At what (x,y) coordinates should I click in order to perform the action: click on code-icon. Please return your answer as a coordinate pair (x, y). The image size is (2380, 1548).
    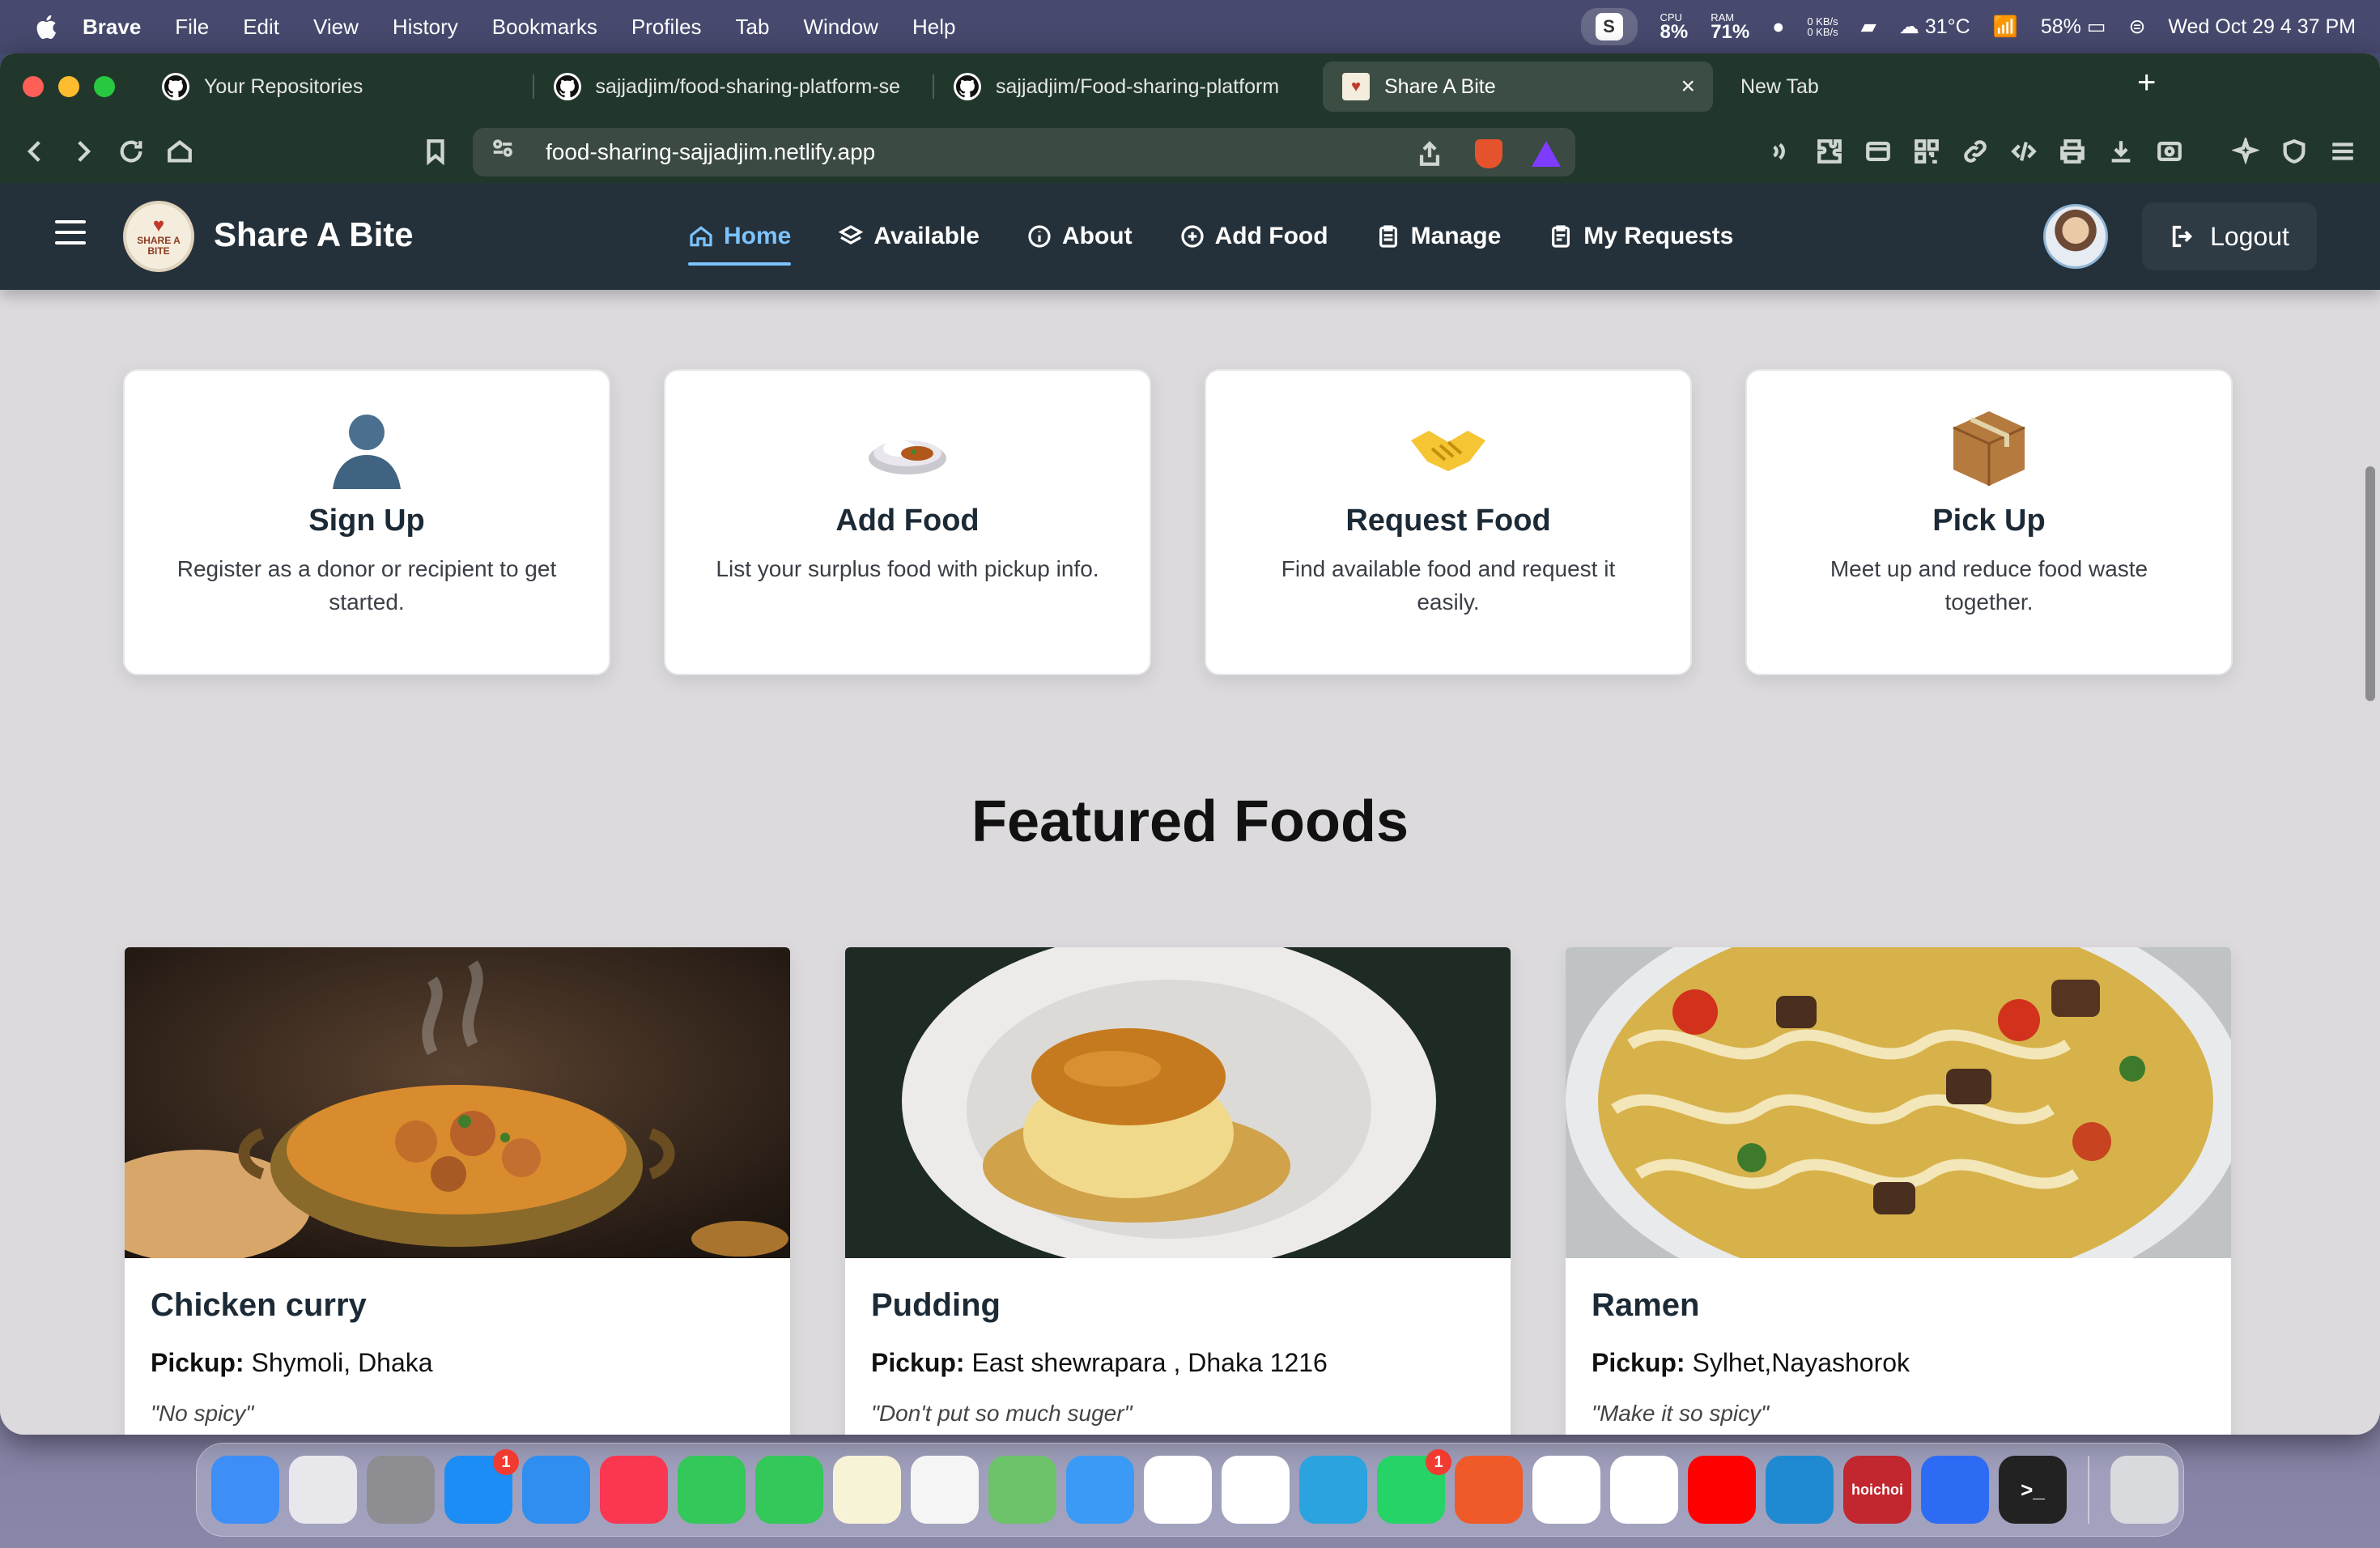
    Looking at the image, I should click on (2024, 151).